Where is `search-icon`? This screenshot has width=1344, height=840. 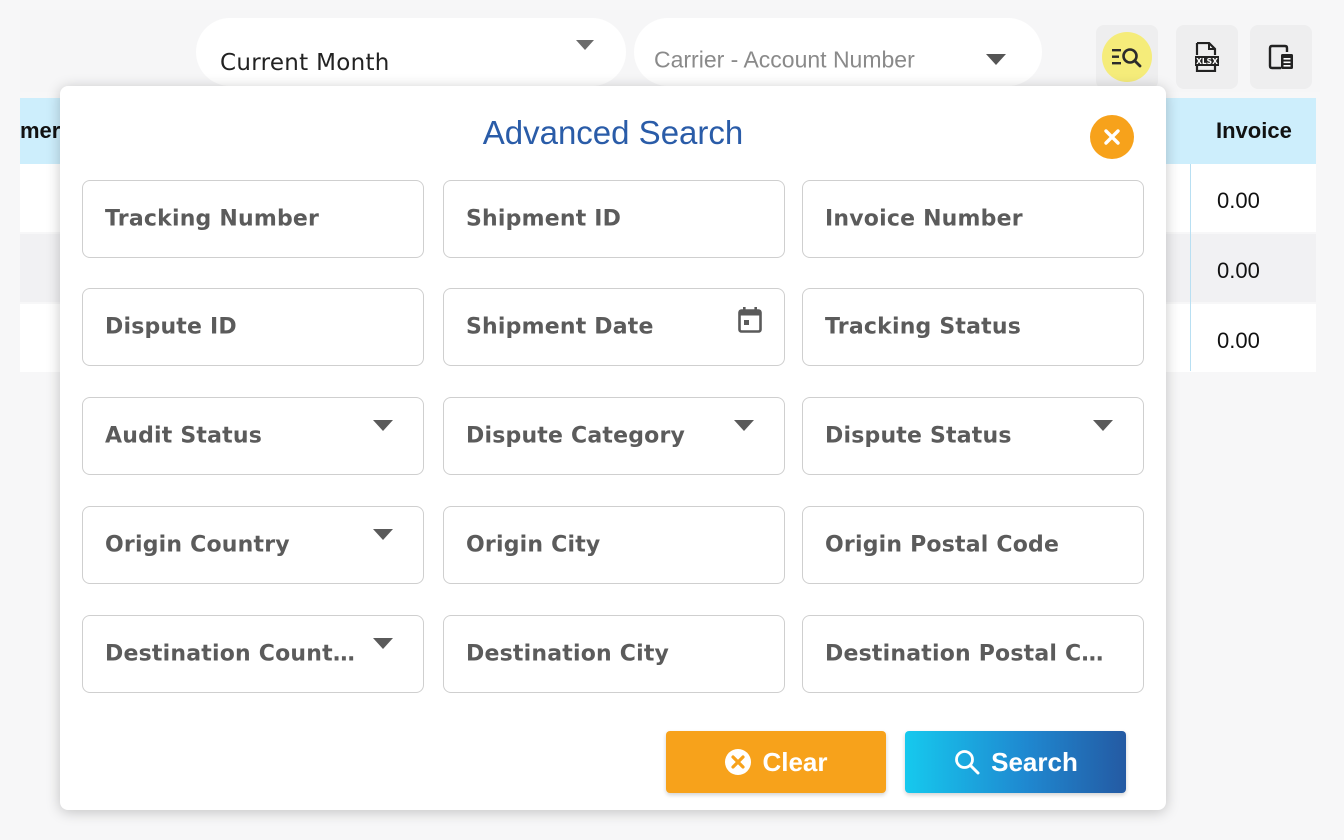
search-icon is located at coordinates (967, 762).